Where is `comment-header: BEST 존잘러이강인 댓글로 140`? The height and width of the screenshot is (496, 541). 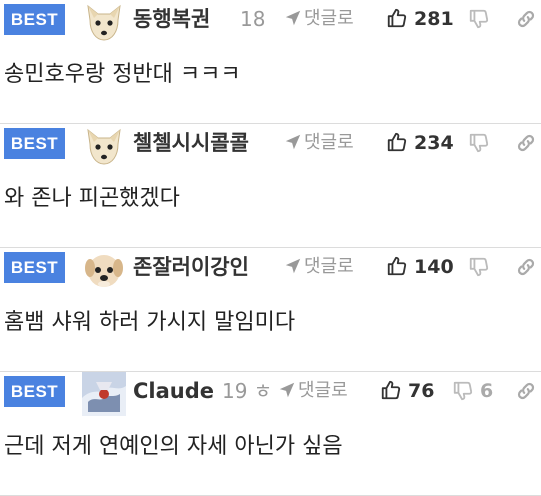 comment-header: BEST 존잘러이강인 댓글로 140 is located at coordinates (270, 267).